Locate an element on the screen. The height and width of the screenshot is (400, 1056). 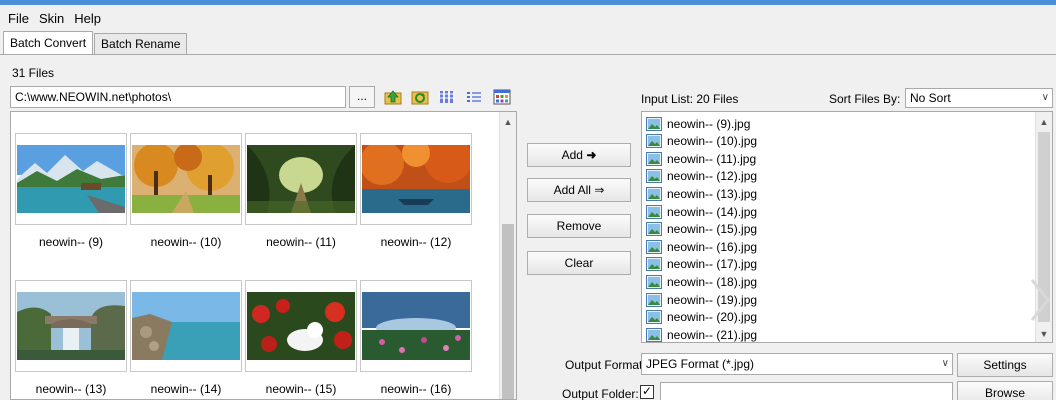
file-list-item: neowin-- (20).jpg is located at coordinates (701, 317).